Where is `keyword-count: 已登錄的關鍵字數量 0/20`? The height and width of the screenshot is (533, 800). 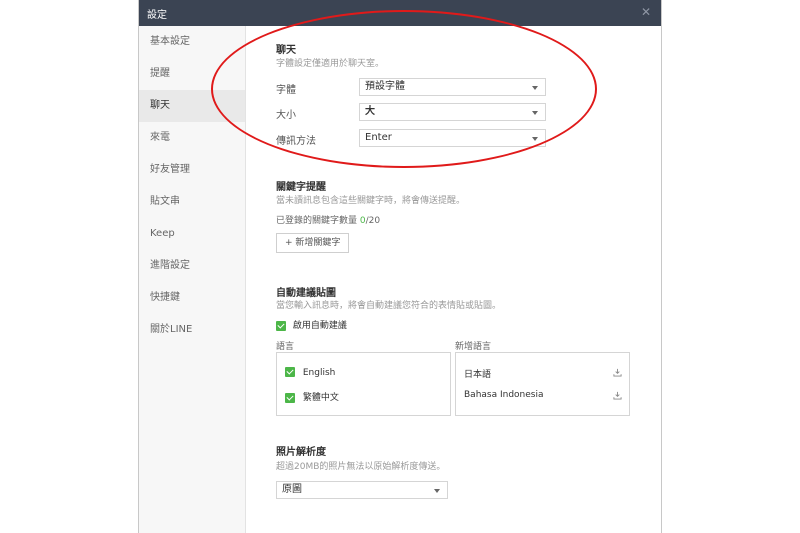
keyword-count: 已登錄的關鍵字數量 0/20 is located at coordinates (328, 219).